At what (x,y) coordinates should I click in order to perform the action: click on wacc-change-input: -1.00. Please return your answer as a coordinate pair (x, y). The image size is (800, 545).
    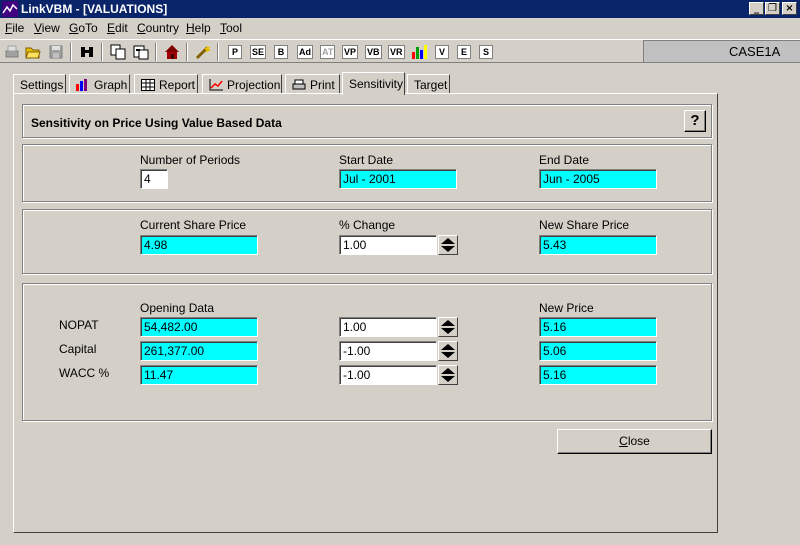
    Looking at the image, I should click on (388, 375).